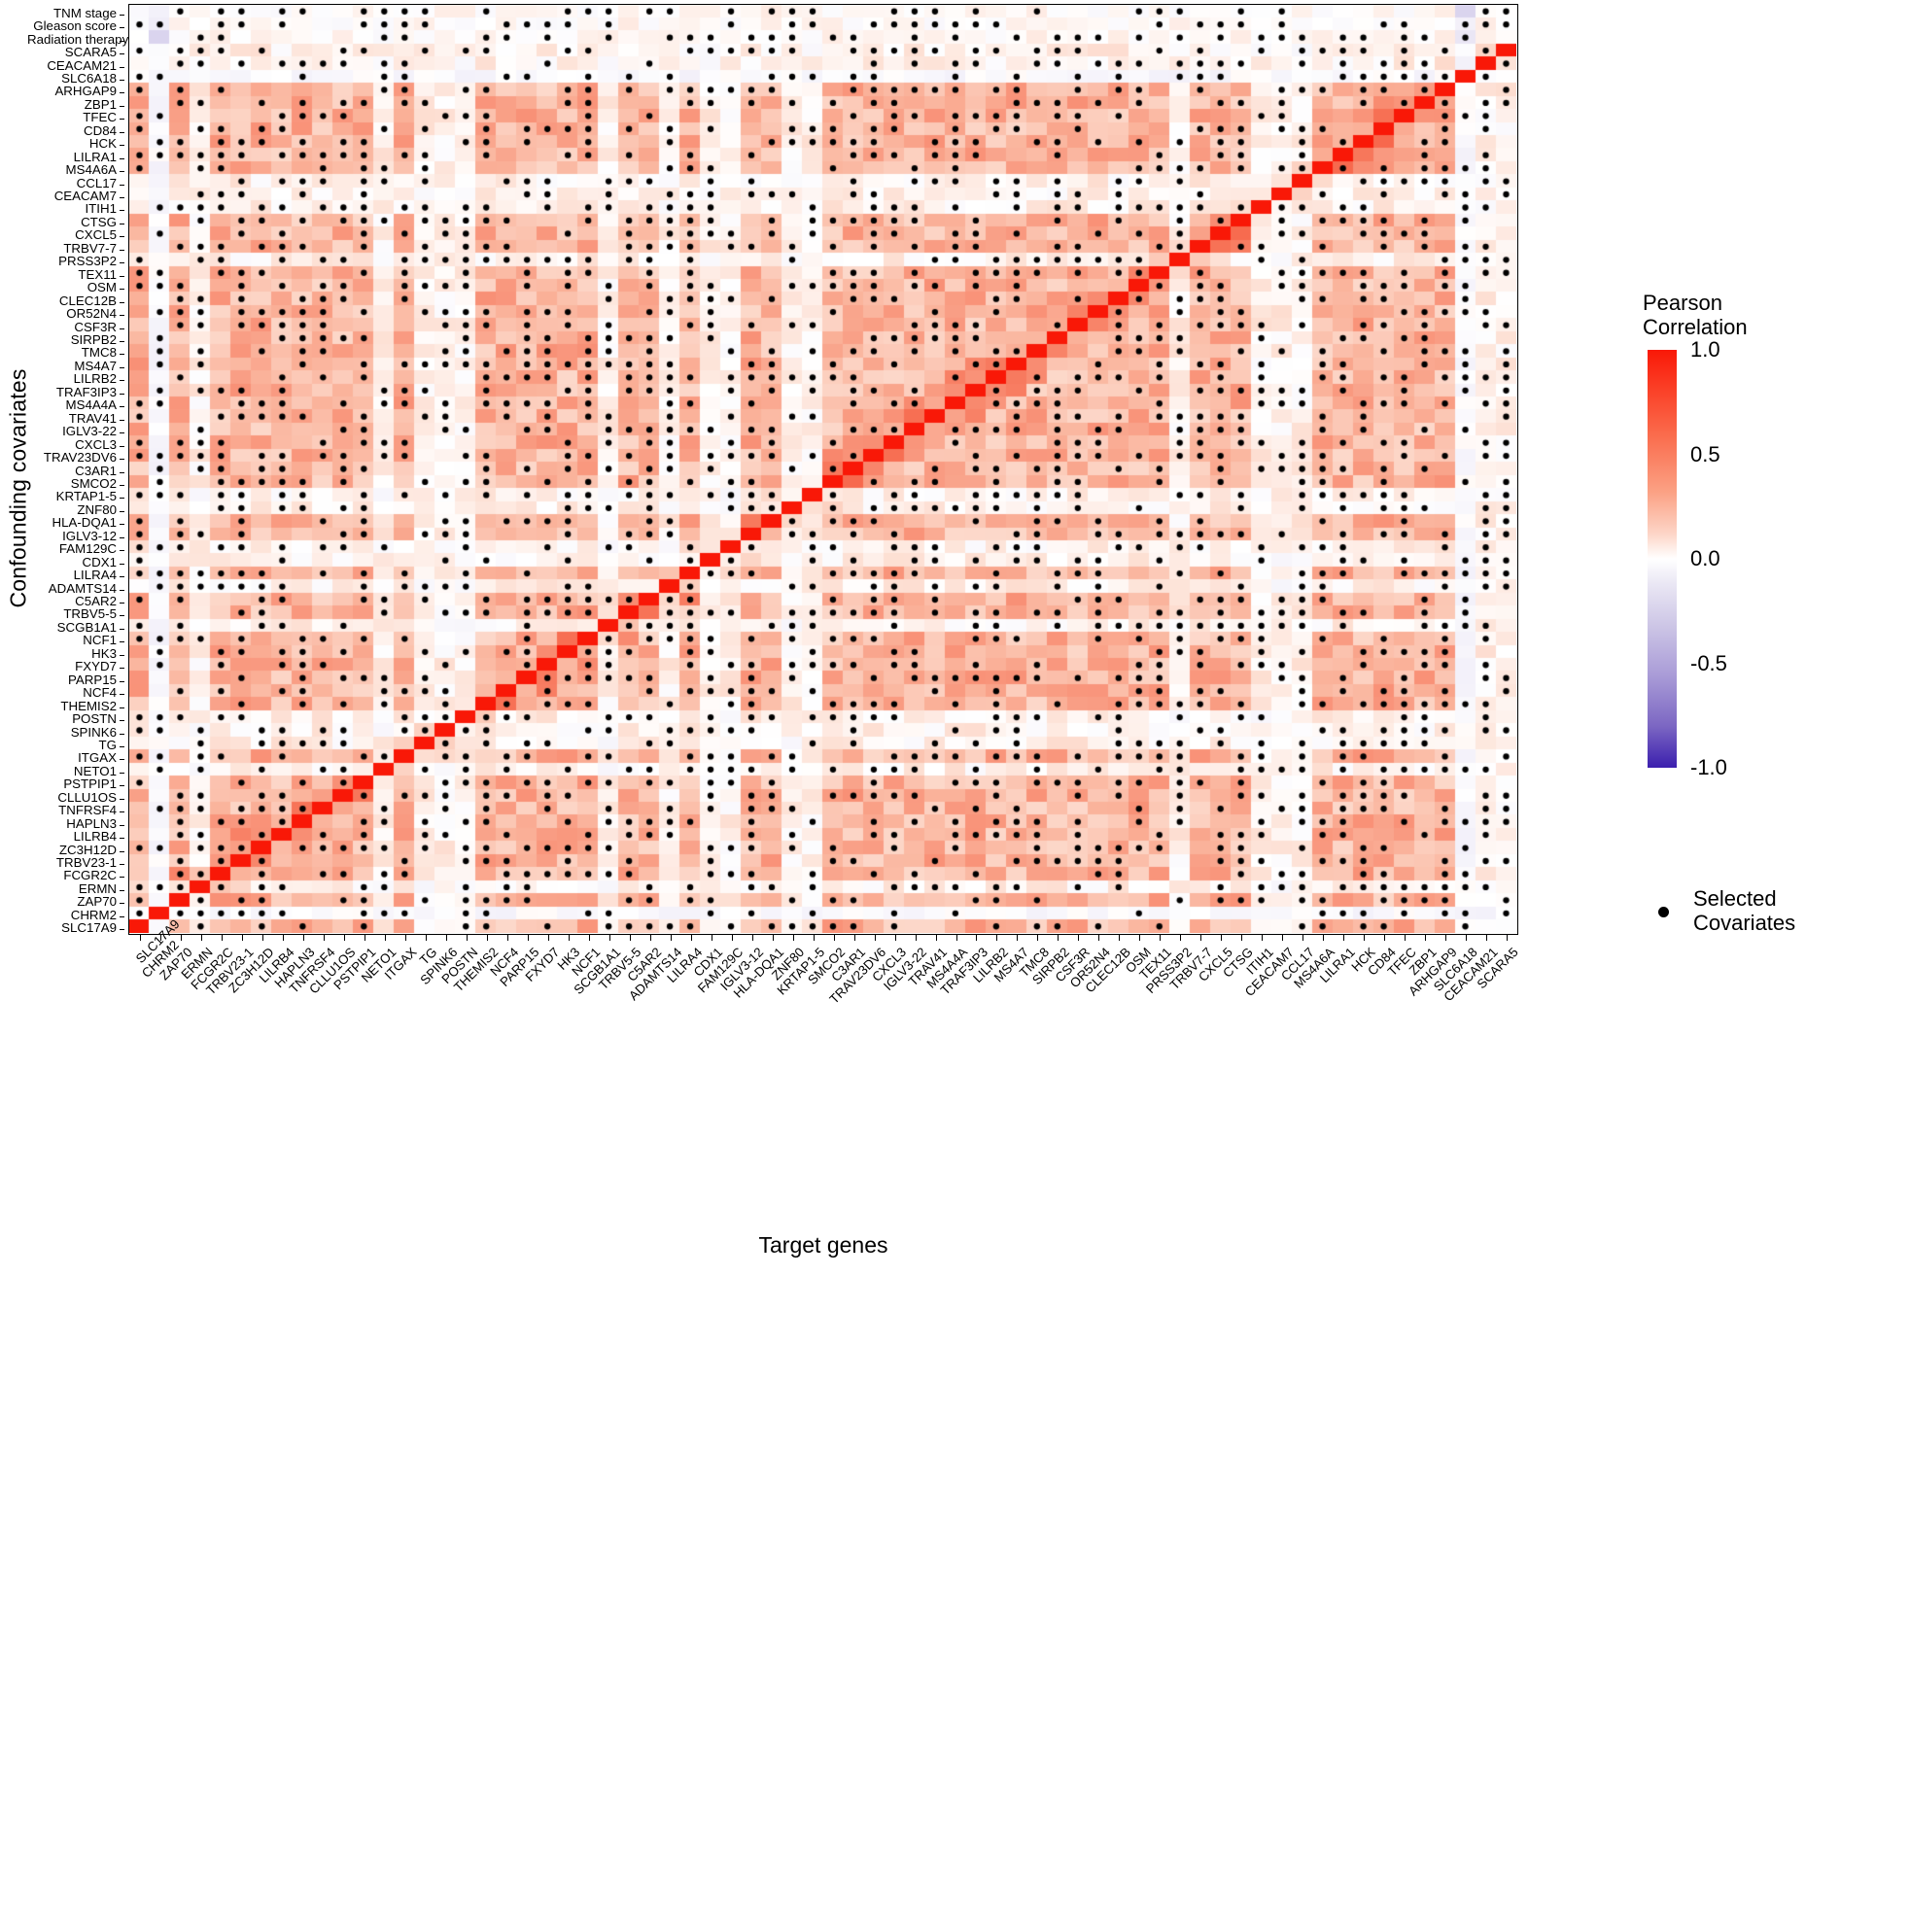  Describe the element at coordinates (85, 12) in the screenshot. I see `y-tick-label: TNM stage` at that location.